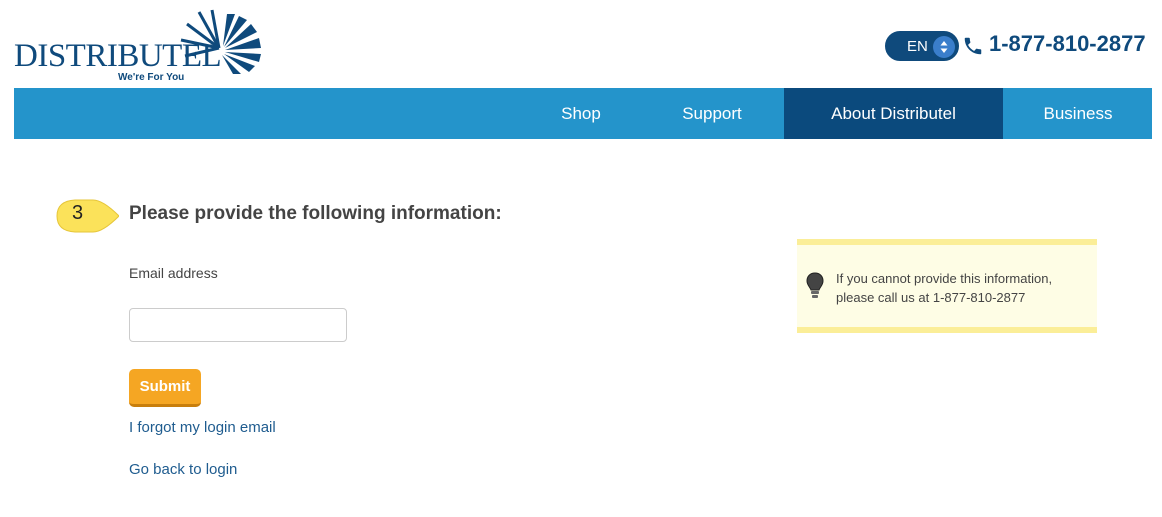 The image size is (1162, 517). I want to click on logo-wordmark: DISTRIBUTEL, so click(118, 56).